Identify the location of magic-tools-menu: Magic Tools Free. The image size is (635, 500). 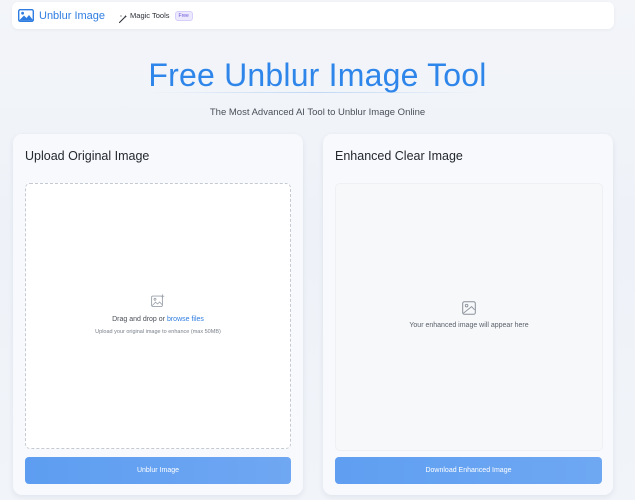
(155, 16).